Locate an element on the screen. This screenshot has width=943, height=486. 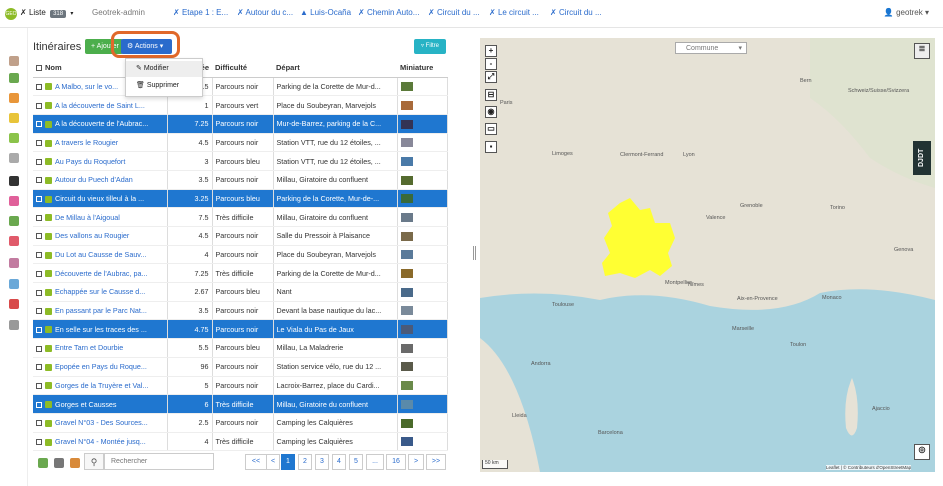
zoom-in-button: + is located at coordinates (491, 51).